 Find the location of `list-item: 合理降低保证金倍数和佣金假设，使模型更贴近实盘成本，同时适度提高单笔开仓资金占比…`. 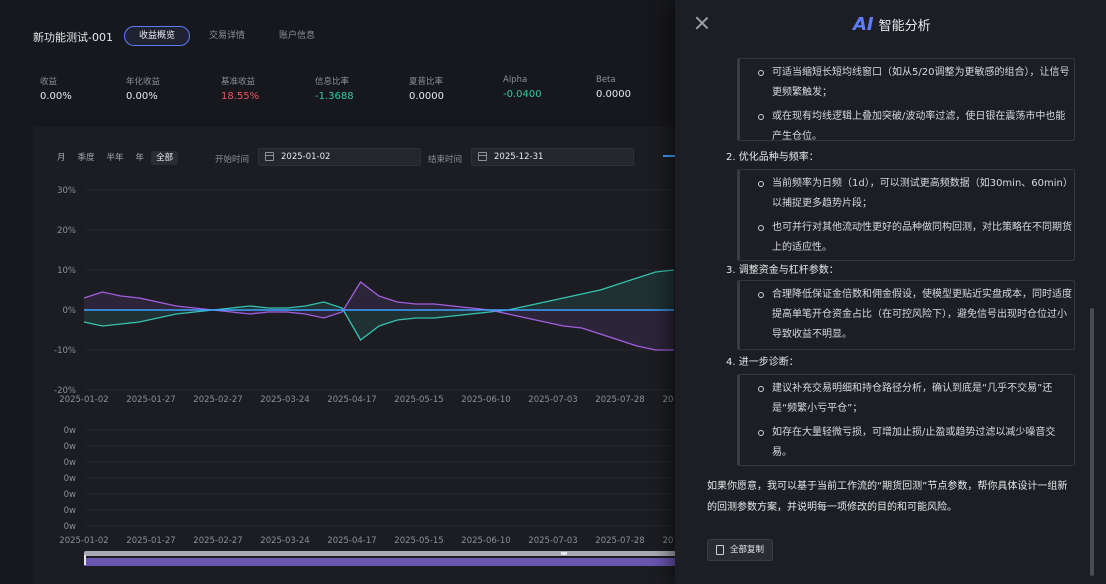

list-item: 合理降低保证金倍数和佣金假设，使模型更贴近实盘成本，同时适度提高单笔开仓资金占比… is located at coordinates (916, 315).